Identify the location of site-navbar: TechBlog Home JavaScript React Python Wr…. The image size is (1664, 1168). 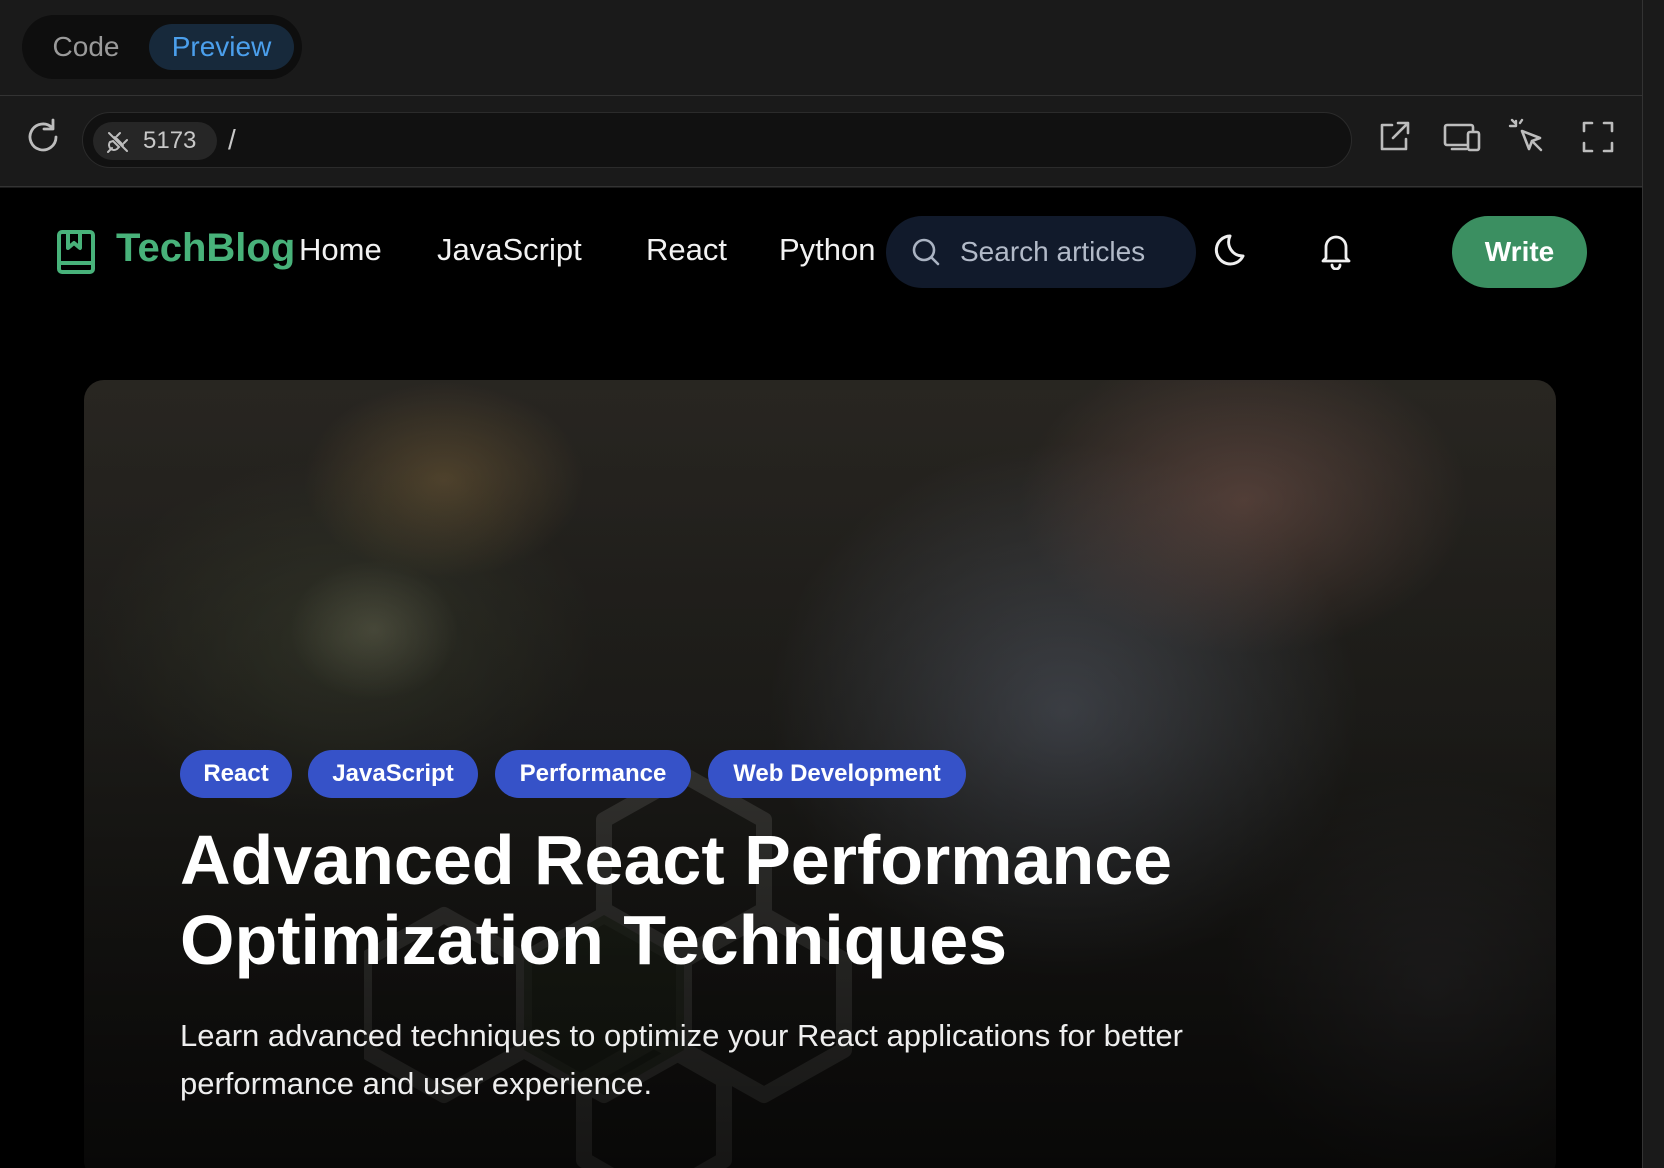
(821, 248).